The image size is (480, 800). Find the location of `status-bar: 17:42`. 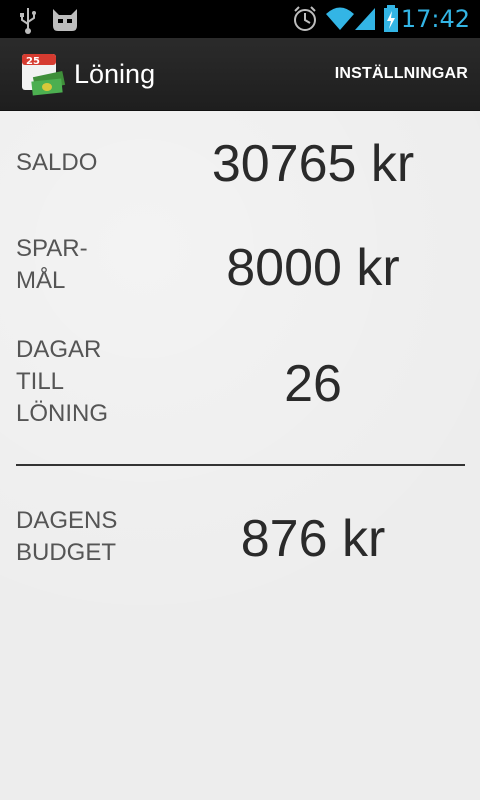

status-bar: 17:42 is located at coordinates (240, 19).